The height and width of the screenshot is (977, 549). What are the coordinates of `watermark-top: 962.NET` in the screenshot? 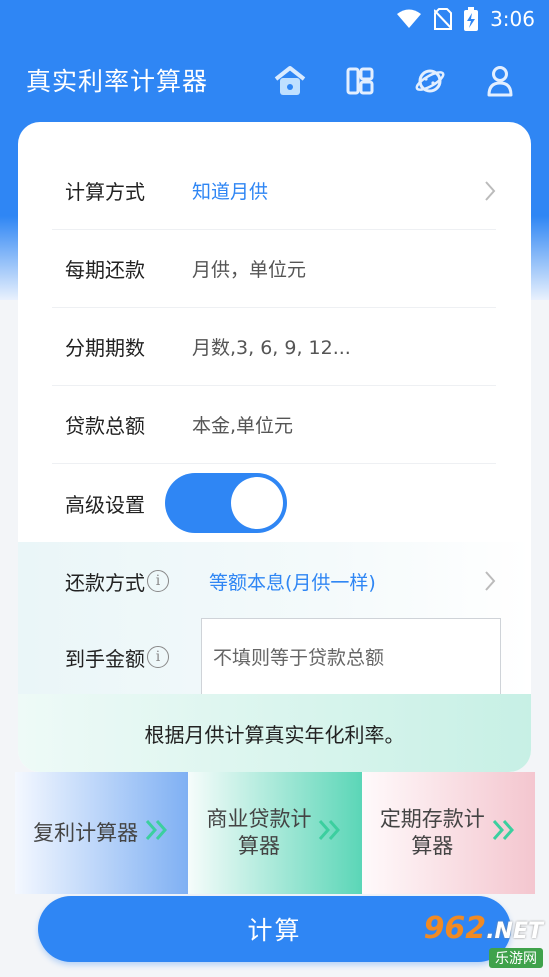 It's located at (483, 928).